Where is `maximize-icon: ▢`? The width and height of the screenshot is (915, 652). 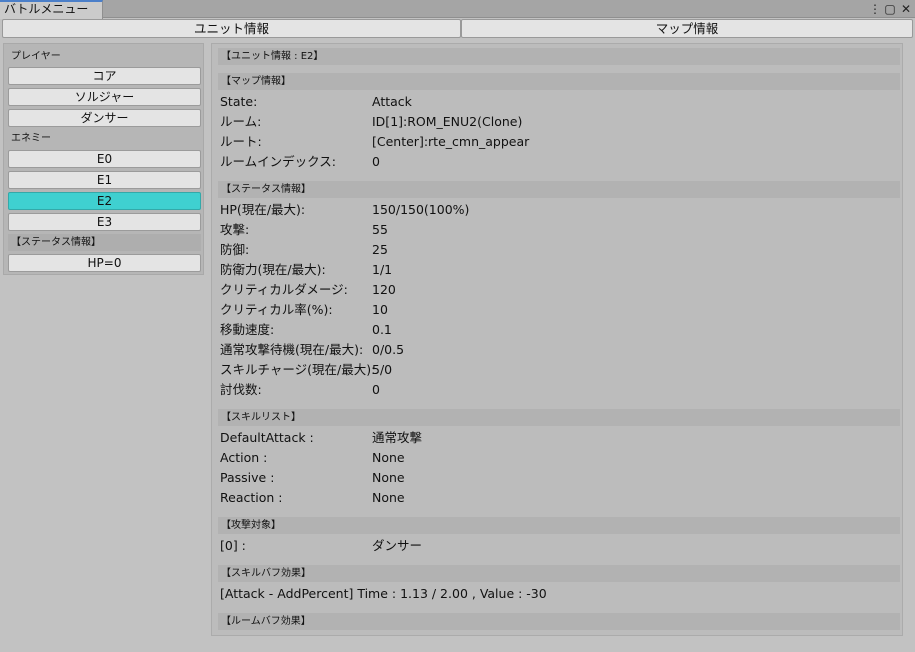 maximize-icon: ▢ is located at coordinates (890, 9).